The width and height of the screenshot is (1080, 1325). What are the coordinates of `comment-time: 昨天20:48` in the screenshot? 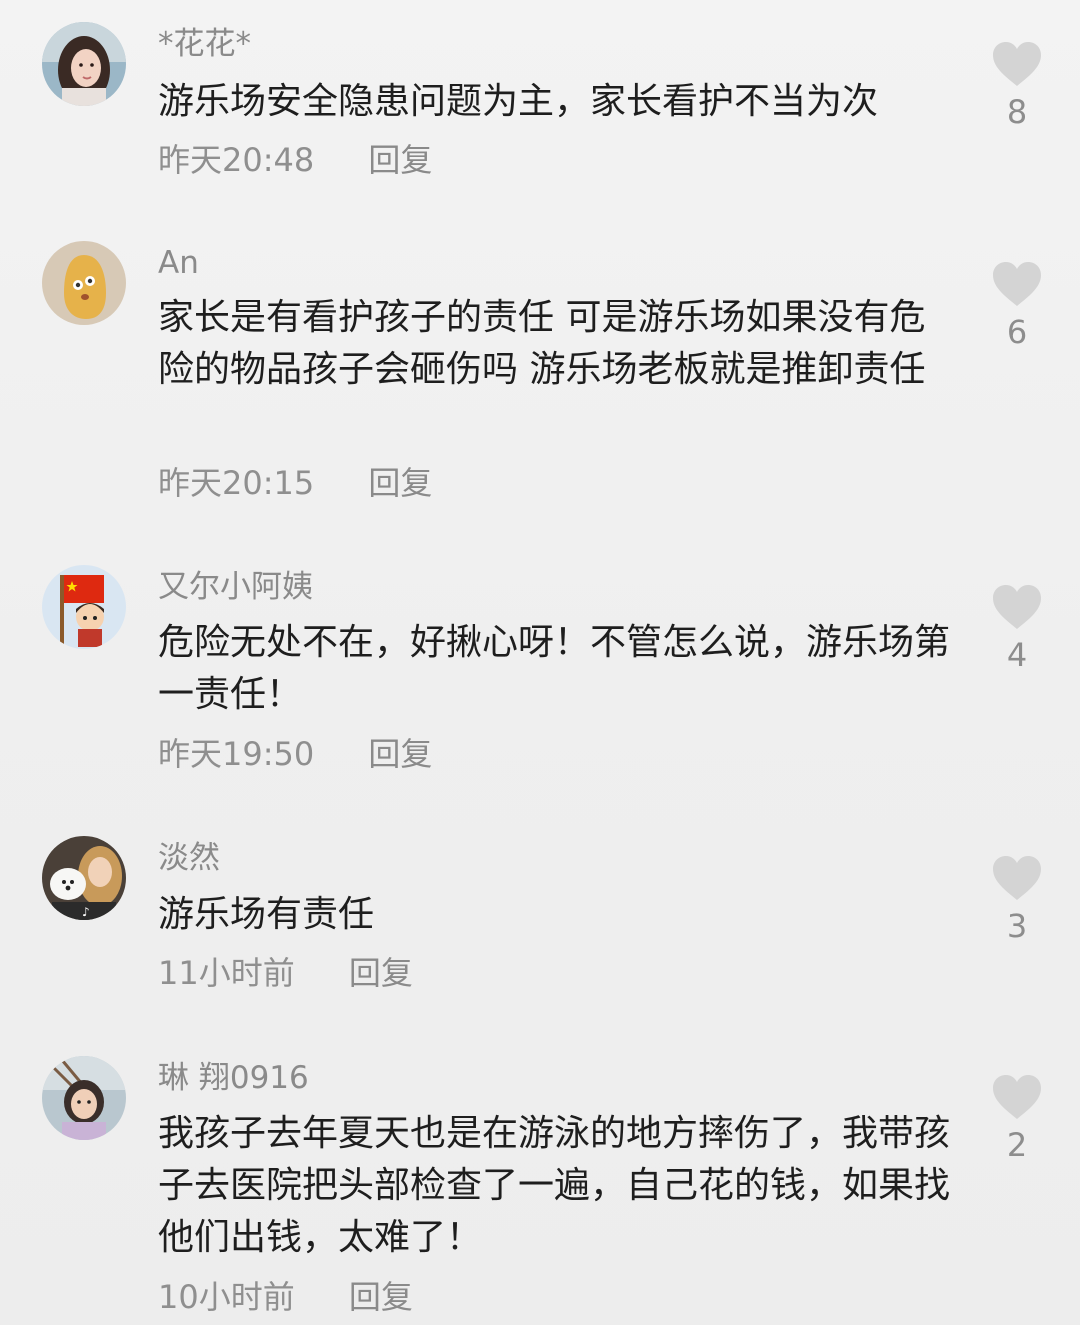 It's located at (236, 160).